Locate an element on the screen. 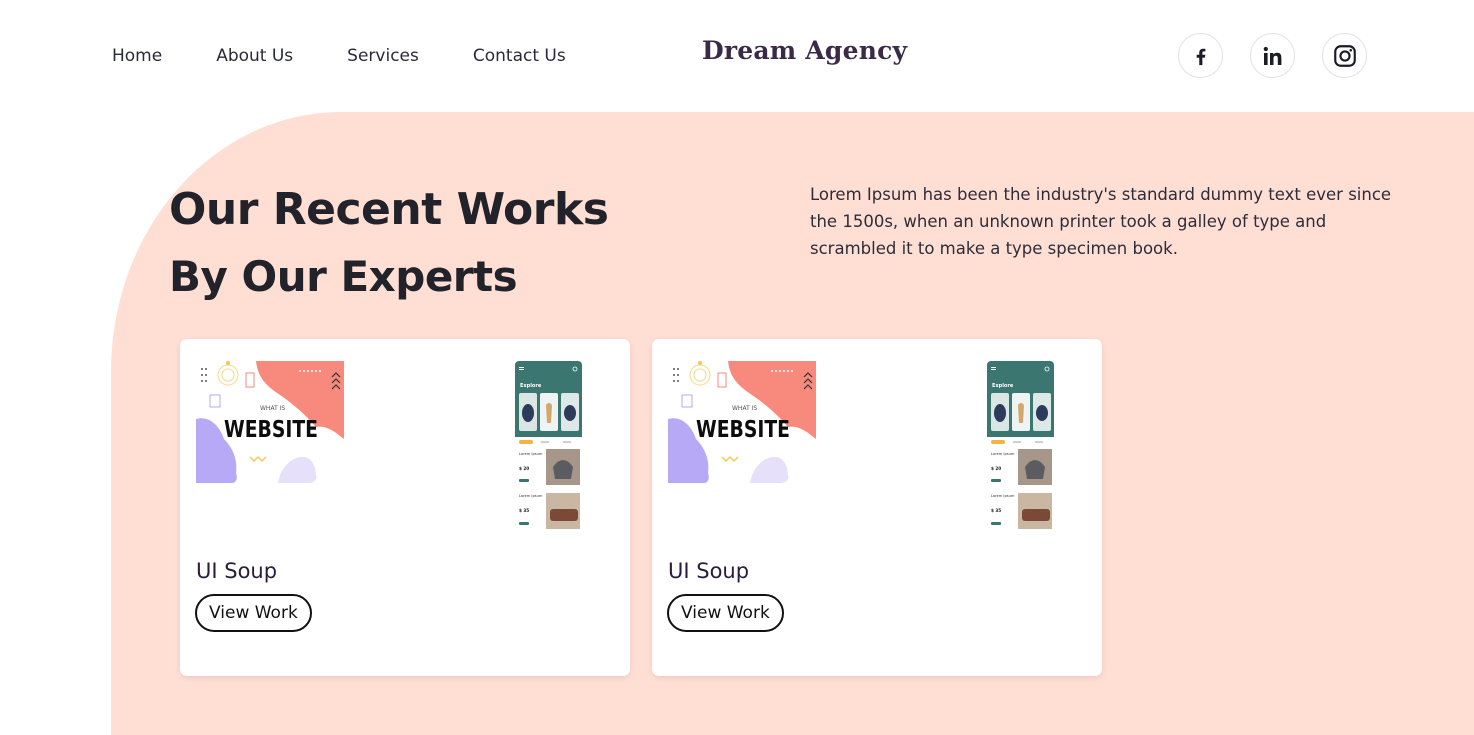  nav-home-link: Home is located at coordinates (137, 56).